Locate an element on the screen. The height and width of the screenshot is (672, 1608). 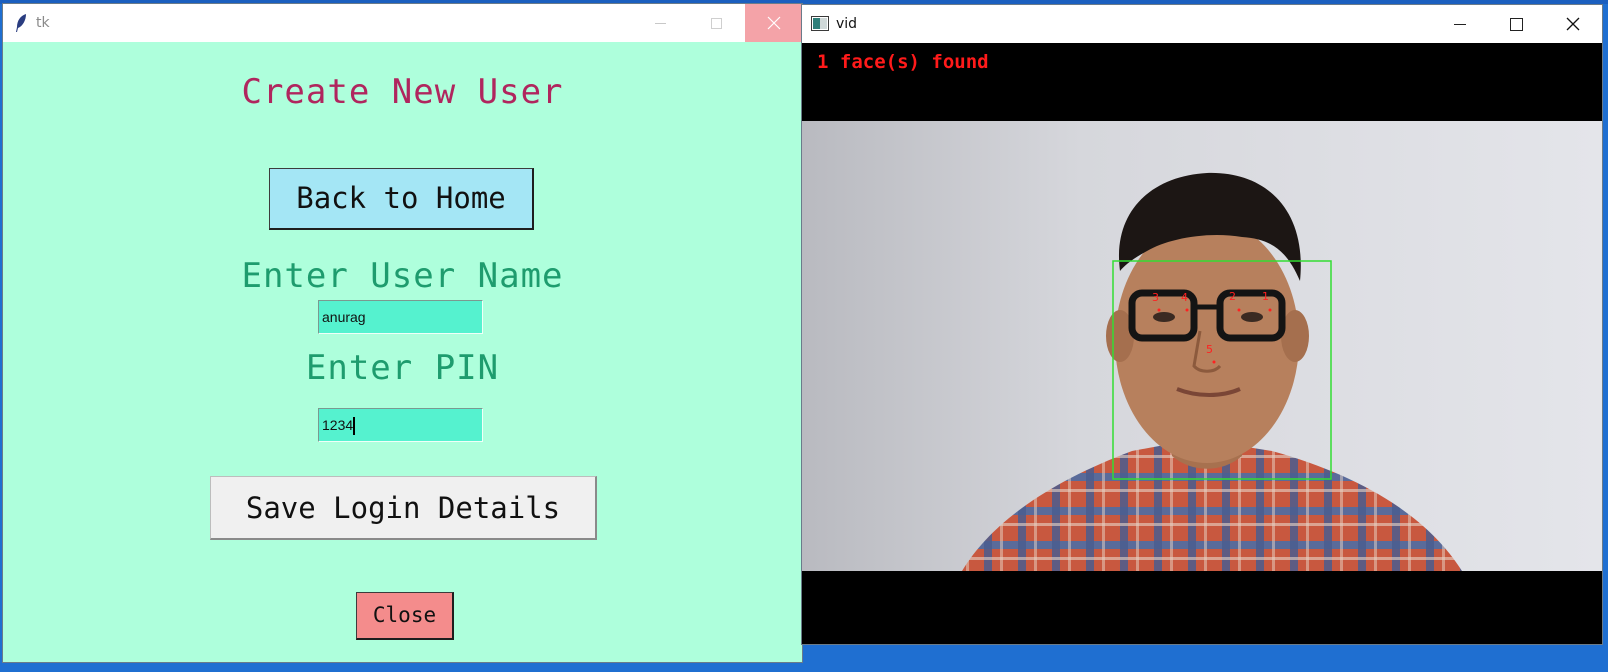
page-title: Create New User is located at coordinates (402, 92).